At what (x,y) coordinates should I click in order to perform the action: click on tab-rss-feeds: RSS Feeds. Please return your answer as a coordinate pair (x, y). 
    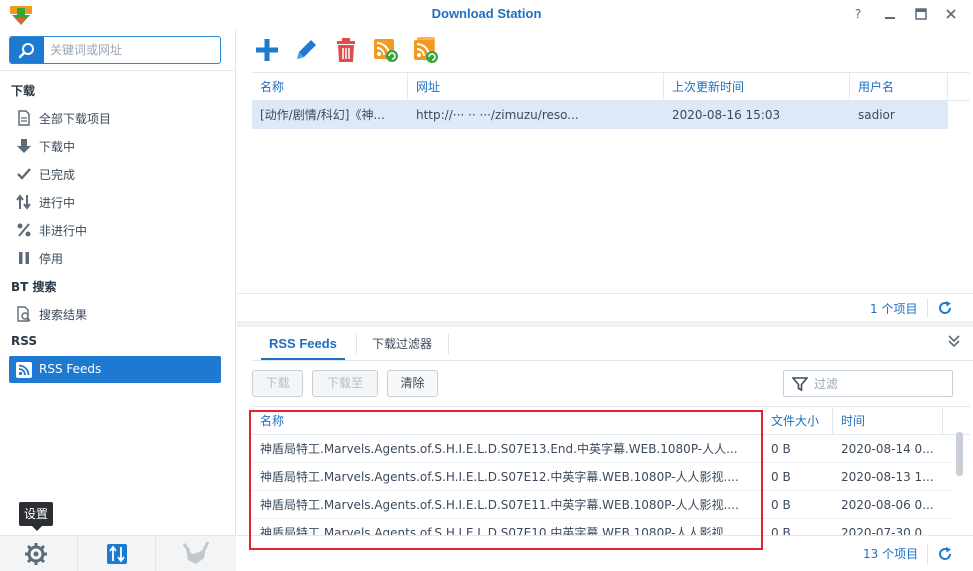
    Looking at the image, I should click on (303, 343).